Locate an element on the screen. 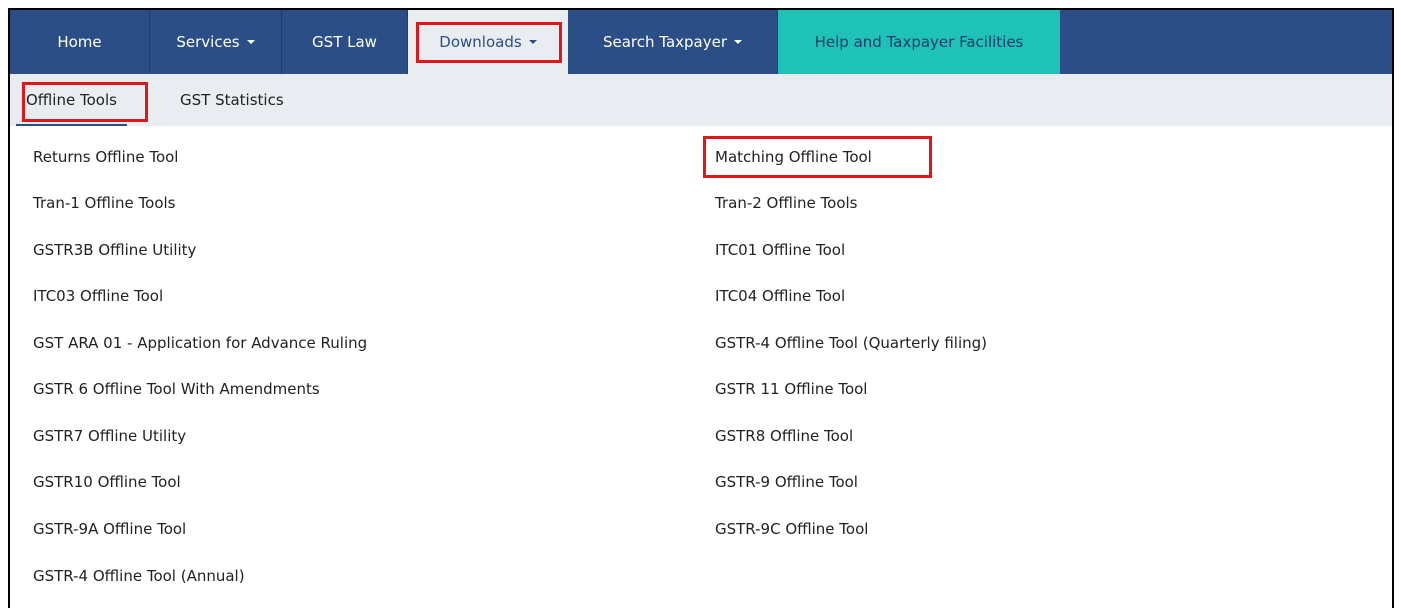 The image size is (1401, 608). link-gstr-9-offline-tool: GSTR-9 Offline Tool is located at coordinates (786, 482).